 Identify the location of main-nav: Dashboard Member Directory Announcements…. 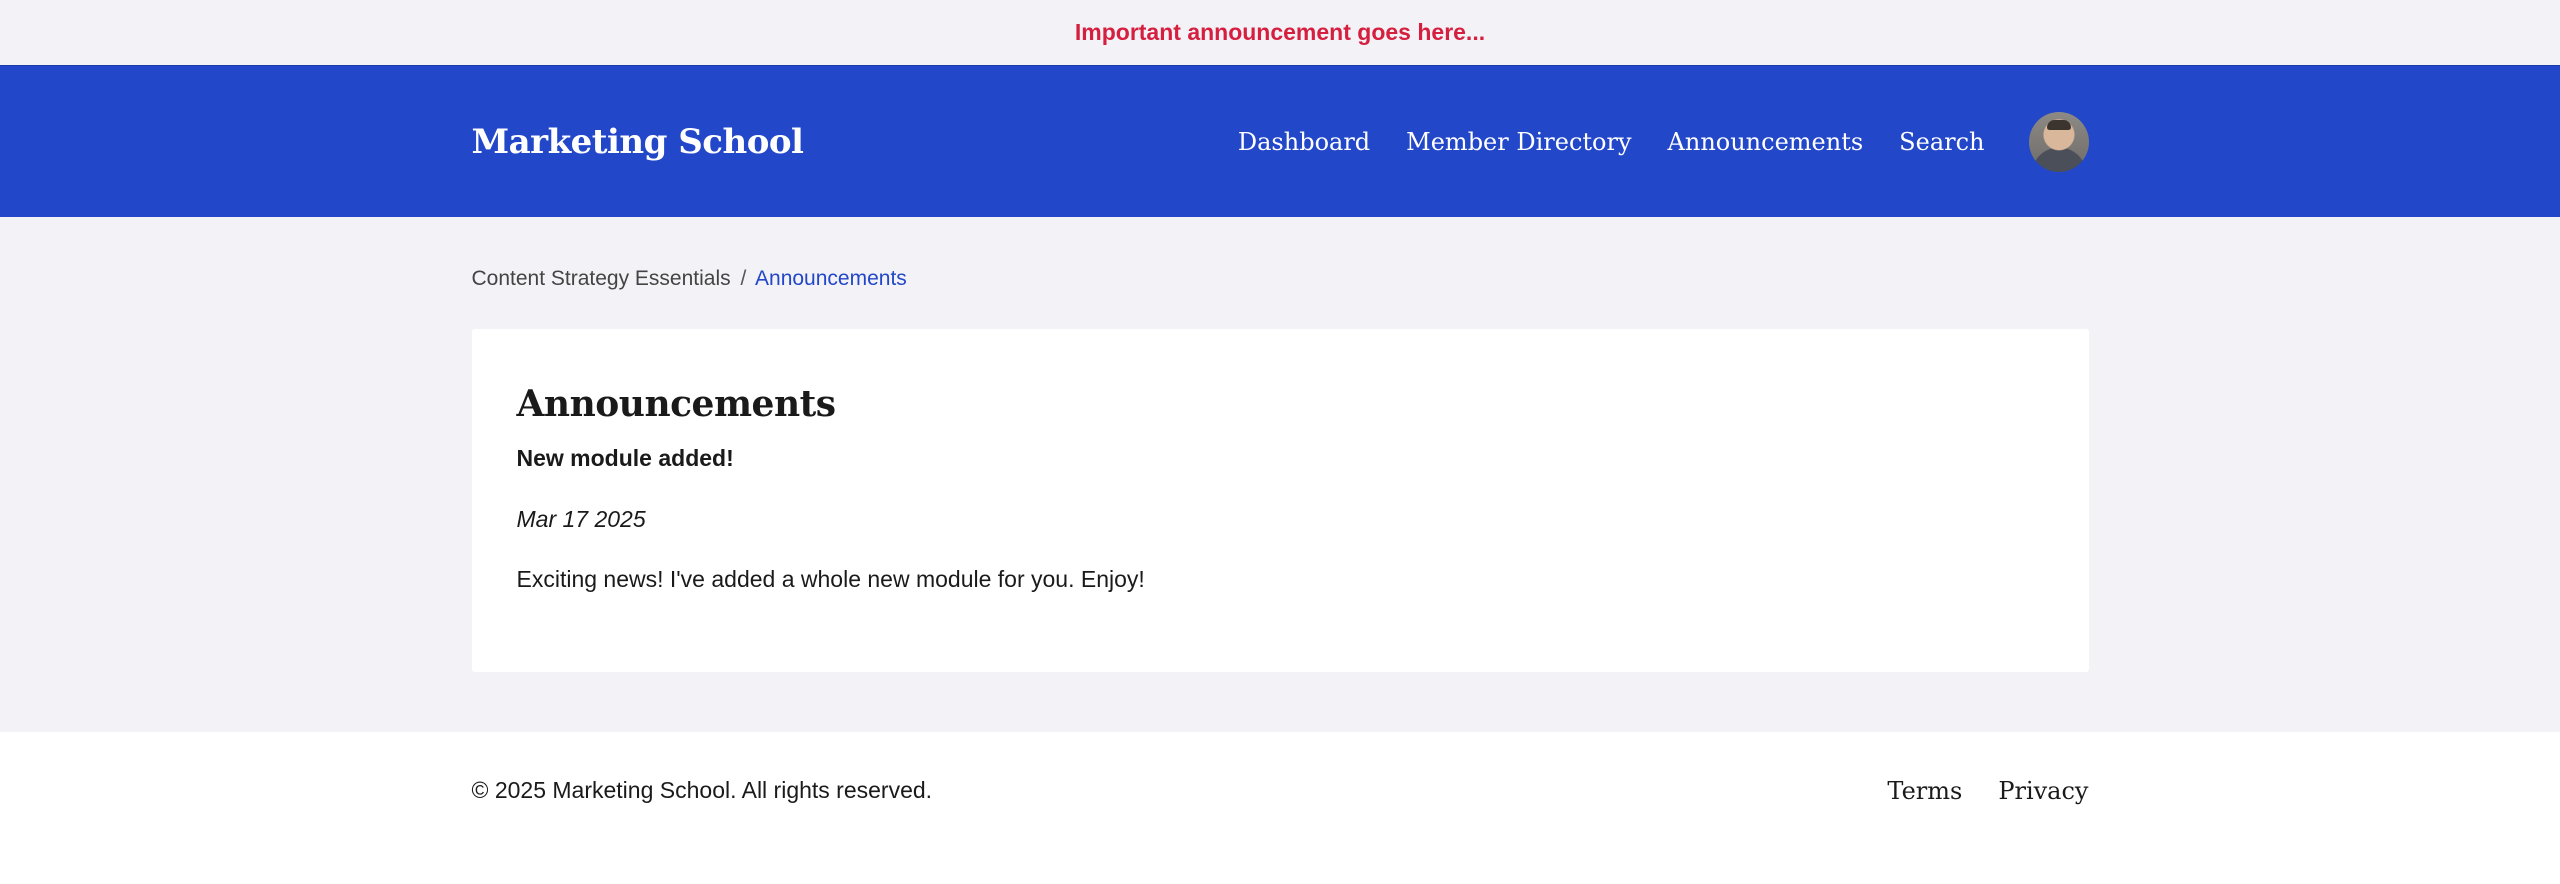
(1663, 141).